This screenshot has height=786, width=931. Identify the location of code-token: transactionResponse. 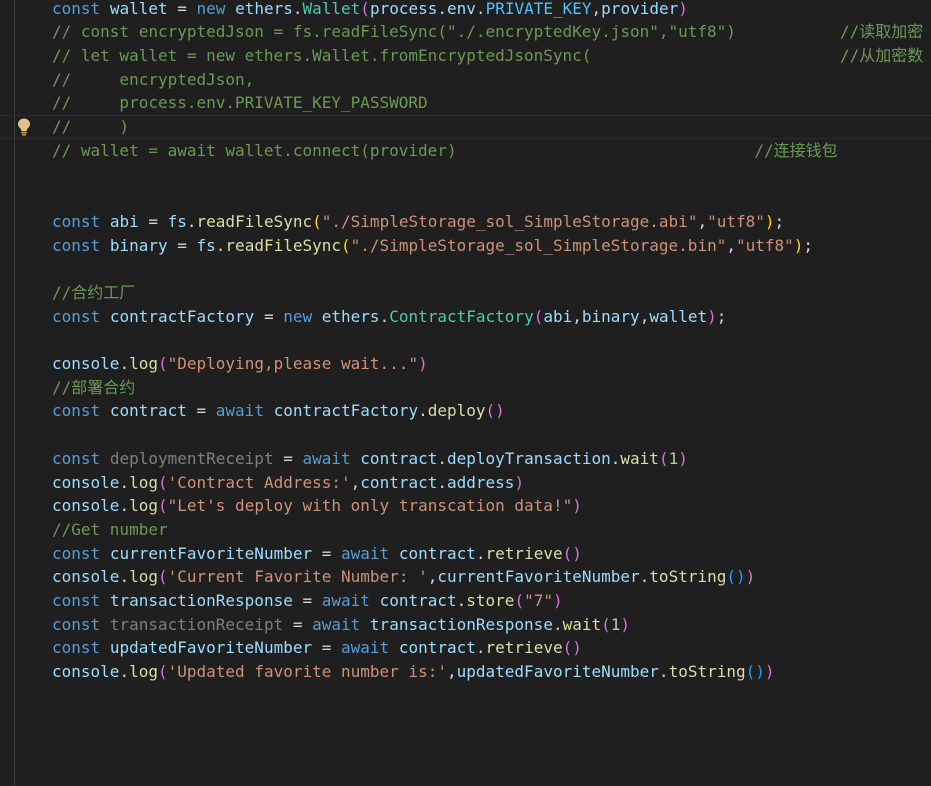
(461, 624).